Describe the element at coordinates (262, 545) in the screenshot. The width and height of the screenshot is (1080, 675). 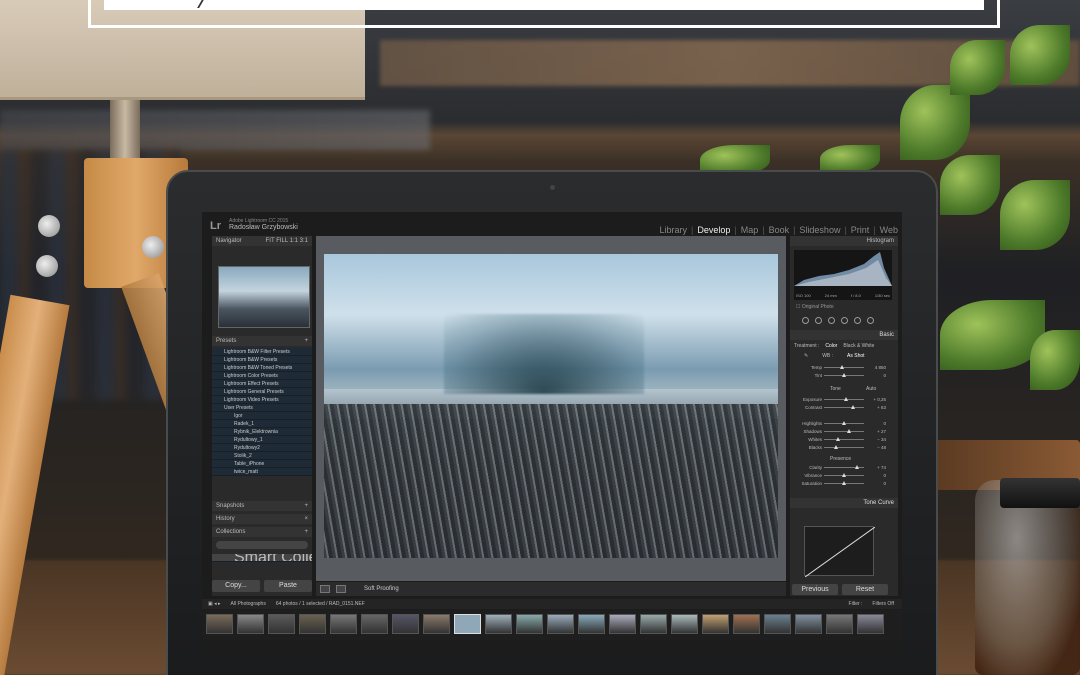
I see `collections-search-input` at that location.